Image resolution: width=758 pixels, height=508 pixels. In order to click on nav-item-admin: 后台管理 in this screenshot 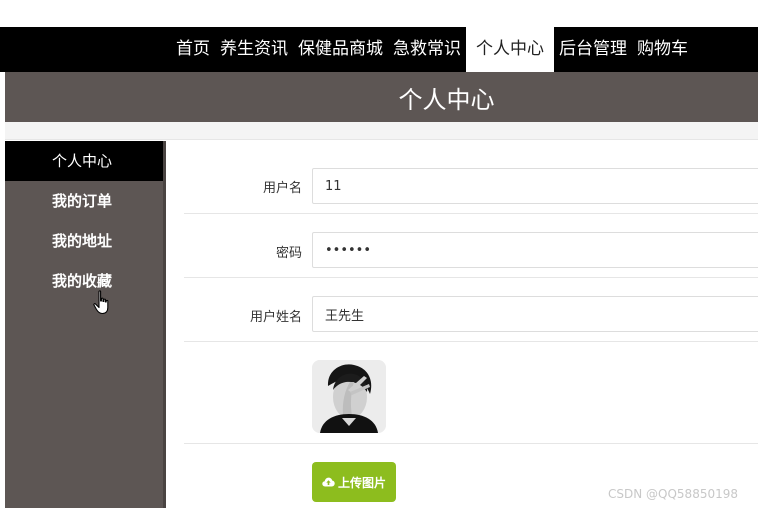, I will do `click(593, 49)`.